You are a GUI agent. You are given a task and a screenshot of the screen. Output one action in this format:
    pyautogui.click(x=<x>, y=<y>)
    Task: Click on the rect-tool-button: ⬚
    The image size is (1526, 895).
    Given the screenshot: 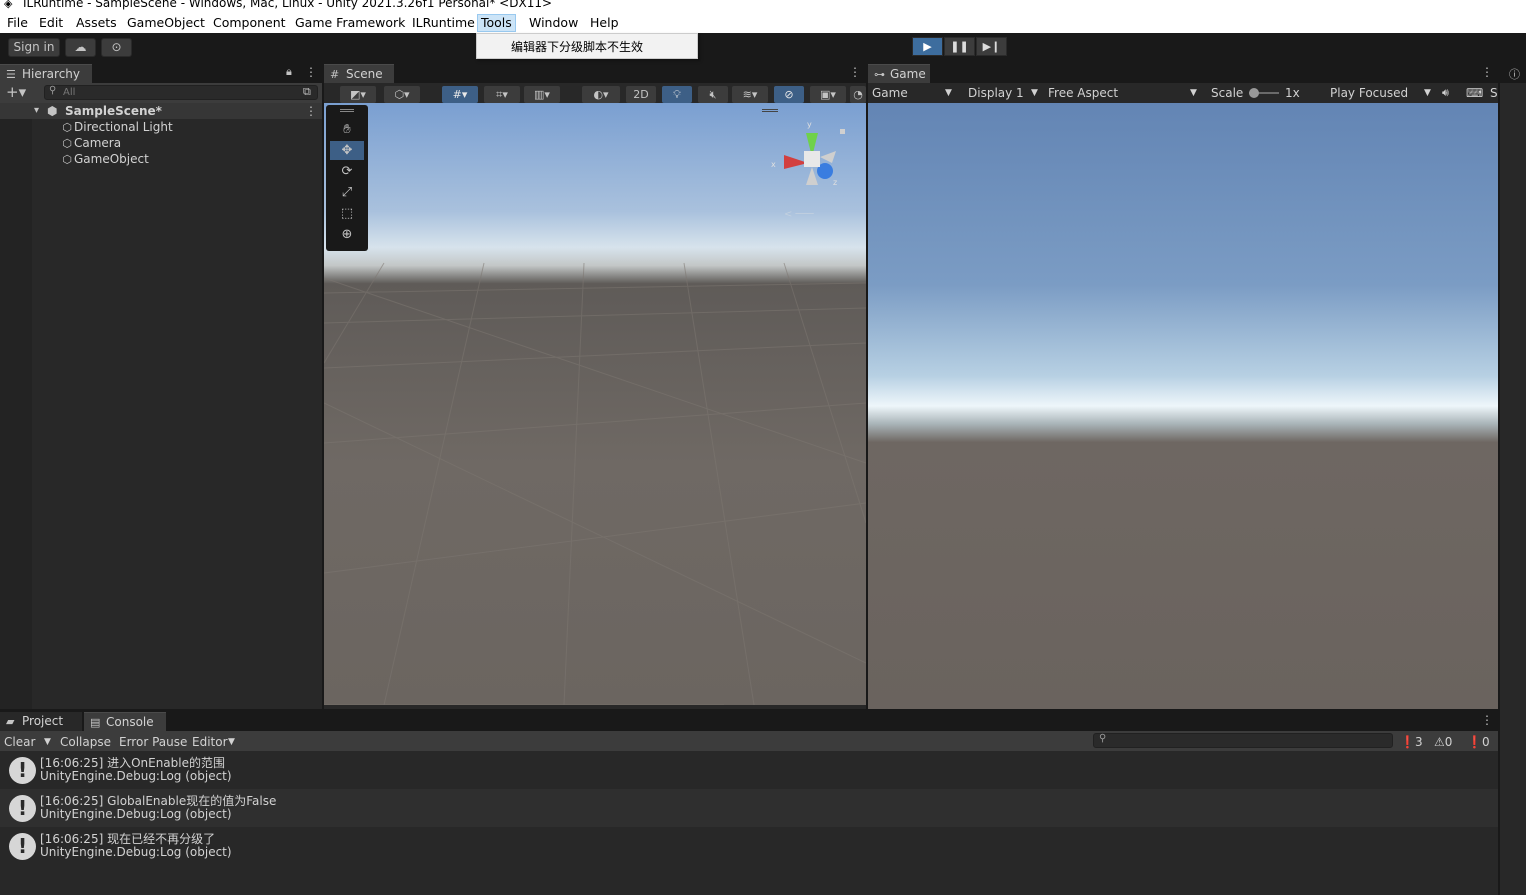 What is the action you would take?
    pyautogui.click(x=347, y=213)
    